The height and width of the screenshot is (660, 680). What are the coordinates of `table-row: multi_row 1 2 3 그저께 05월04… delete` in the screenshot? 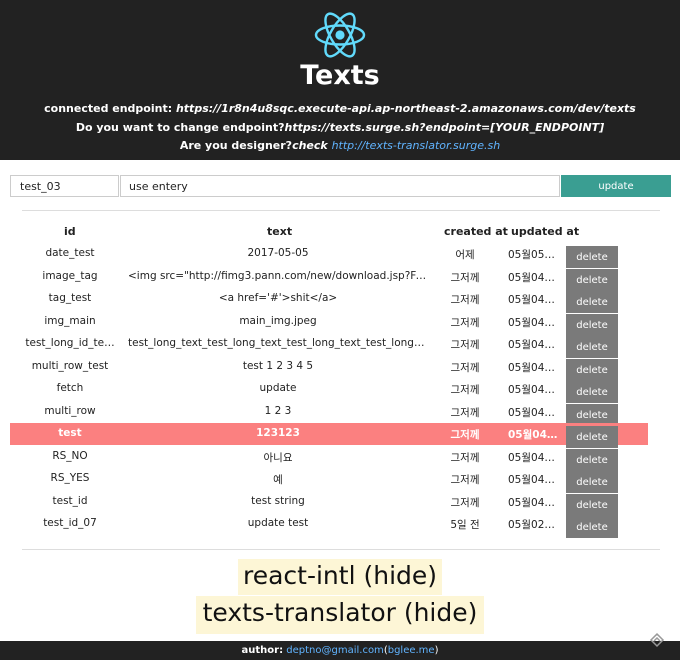 It's located at (329, 413).